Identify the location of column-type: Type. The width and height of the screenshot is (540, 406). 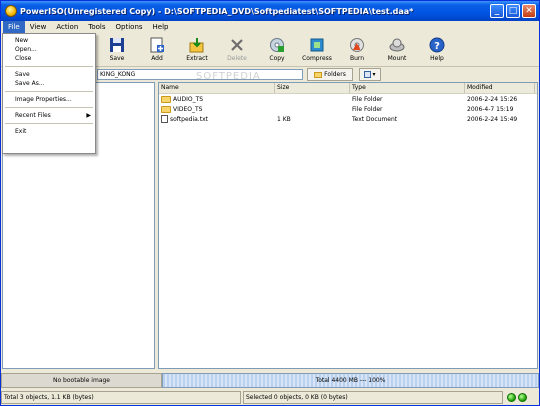
(407, 88).